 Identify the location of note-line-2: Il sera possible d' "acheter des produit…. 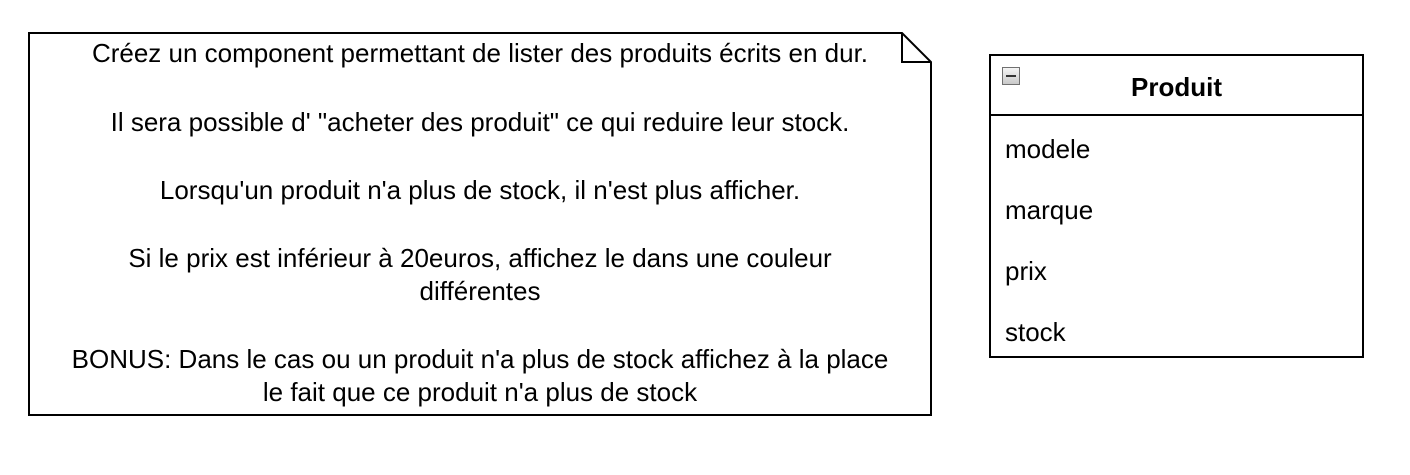
(480, 122).